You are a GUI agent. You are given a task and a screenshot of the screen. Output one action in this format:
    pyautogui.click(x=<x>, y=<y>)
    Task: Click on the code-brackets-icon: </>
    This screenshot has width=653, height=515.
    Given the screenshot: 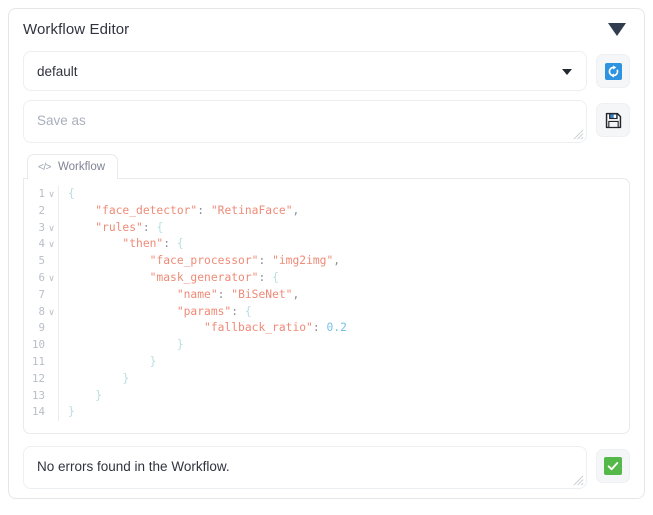 What is the action you would take?
    pyautogui.click(x=44, y=167)
    